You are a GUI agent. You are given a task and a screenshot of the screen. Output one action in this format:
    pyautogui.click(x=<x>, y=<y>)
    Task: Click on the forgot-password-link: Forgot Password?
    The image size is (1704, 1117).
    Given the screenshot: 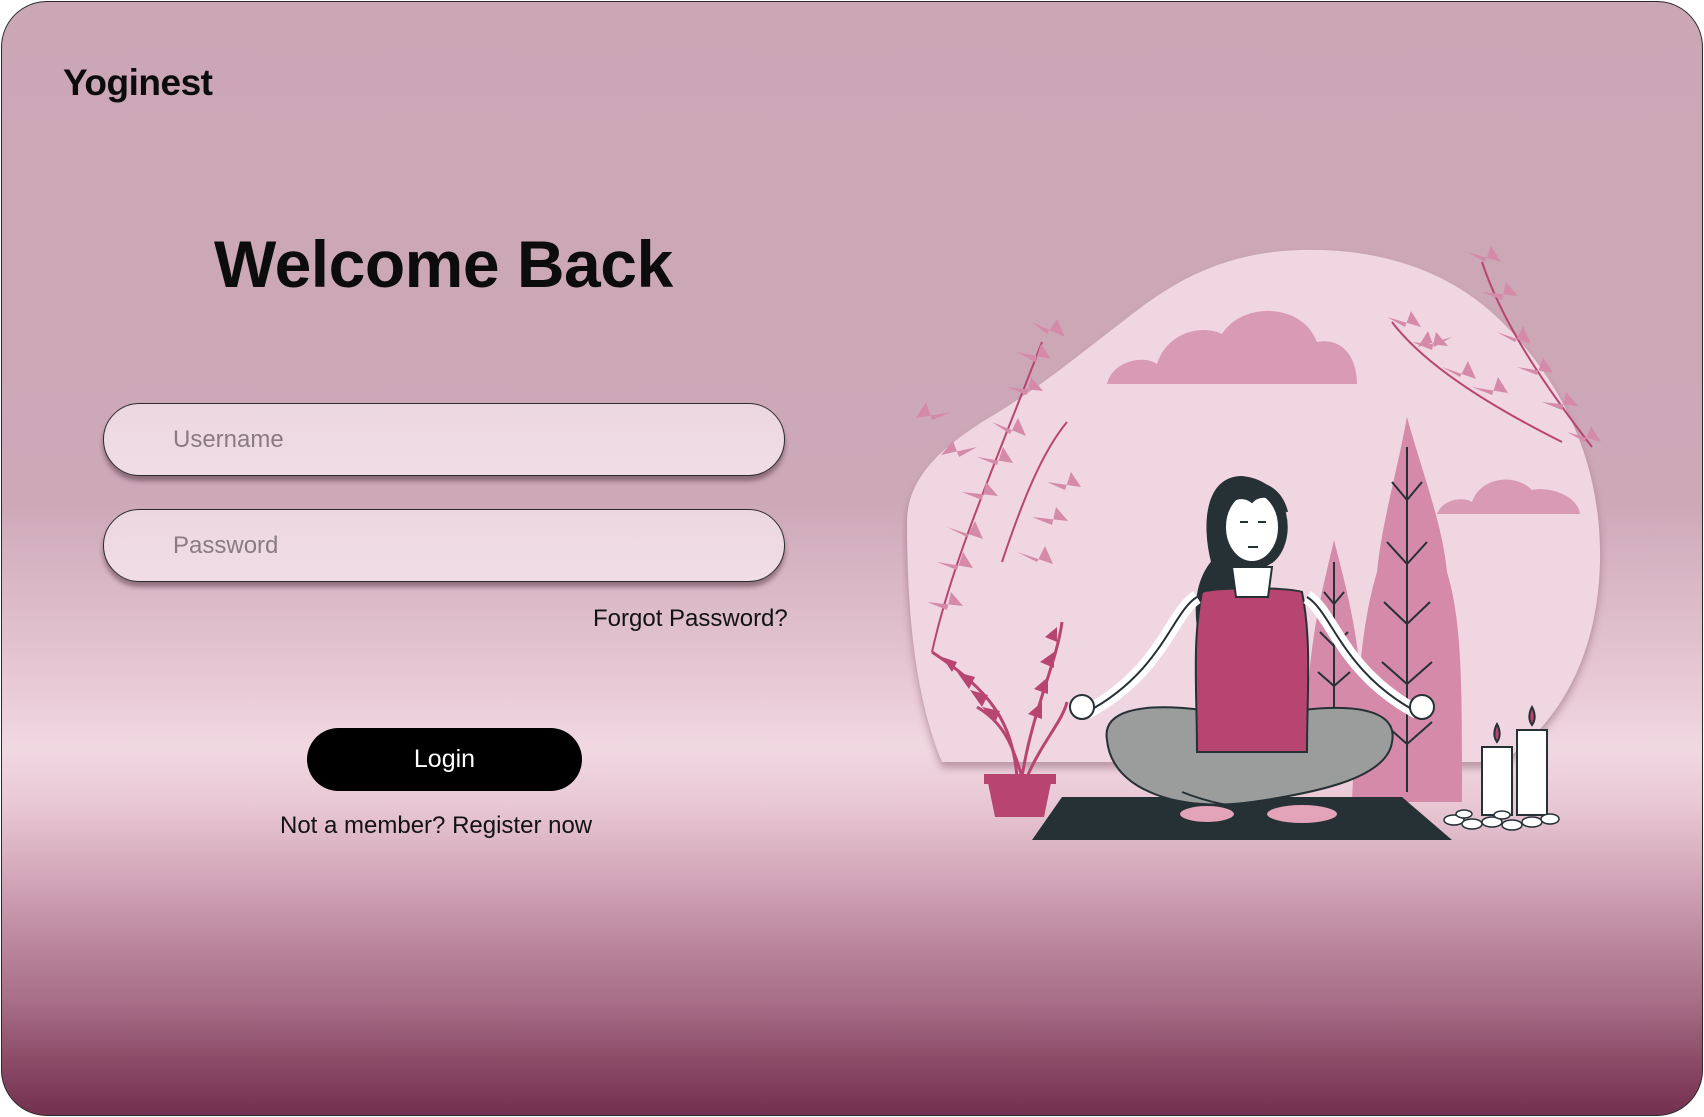 What is the action you would take?
    pyautogui.click(x=690, y=619)
    